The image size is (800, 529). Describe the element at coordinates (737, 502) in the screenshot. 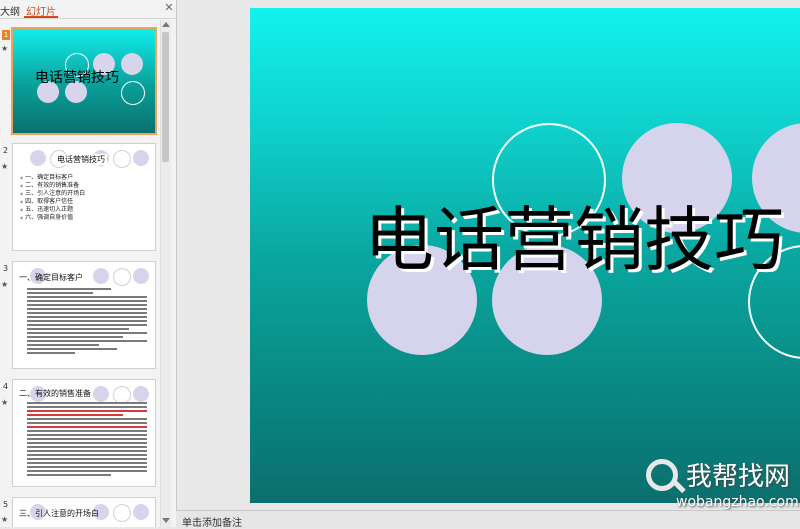

I see `watermark-url: wobangzhao.com` at that location.